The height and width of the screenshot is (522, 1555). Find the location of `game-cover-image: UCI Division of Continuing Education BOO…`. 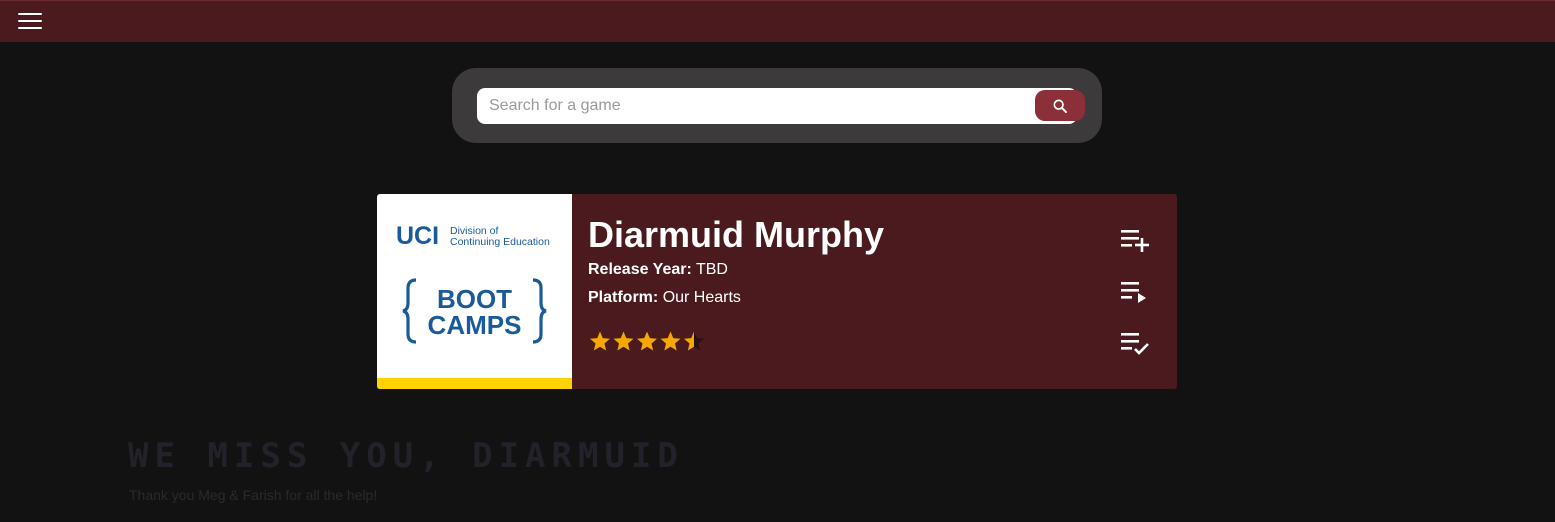

game-cover-image: UCI Division of Continuing Education BOO… is located at coordinates (474, 291).